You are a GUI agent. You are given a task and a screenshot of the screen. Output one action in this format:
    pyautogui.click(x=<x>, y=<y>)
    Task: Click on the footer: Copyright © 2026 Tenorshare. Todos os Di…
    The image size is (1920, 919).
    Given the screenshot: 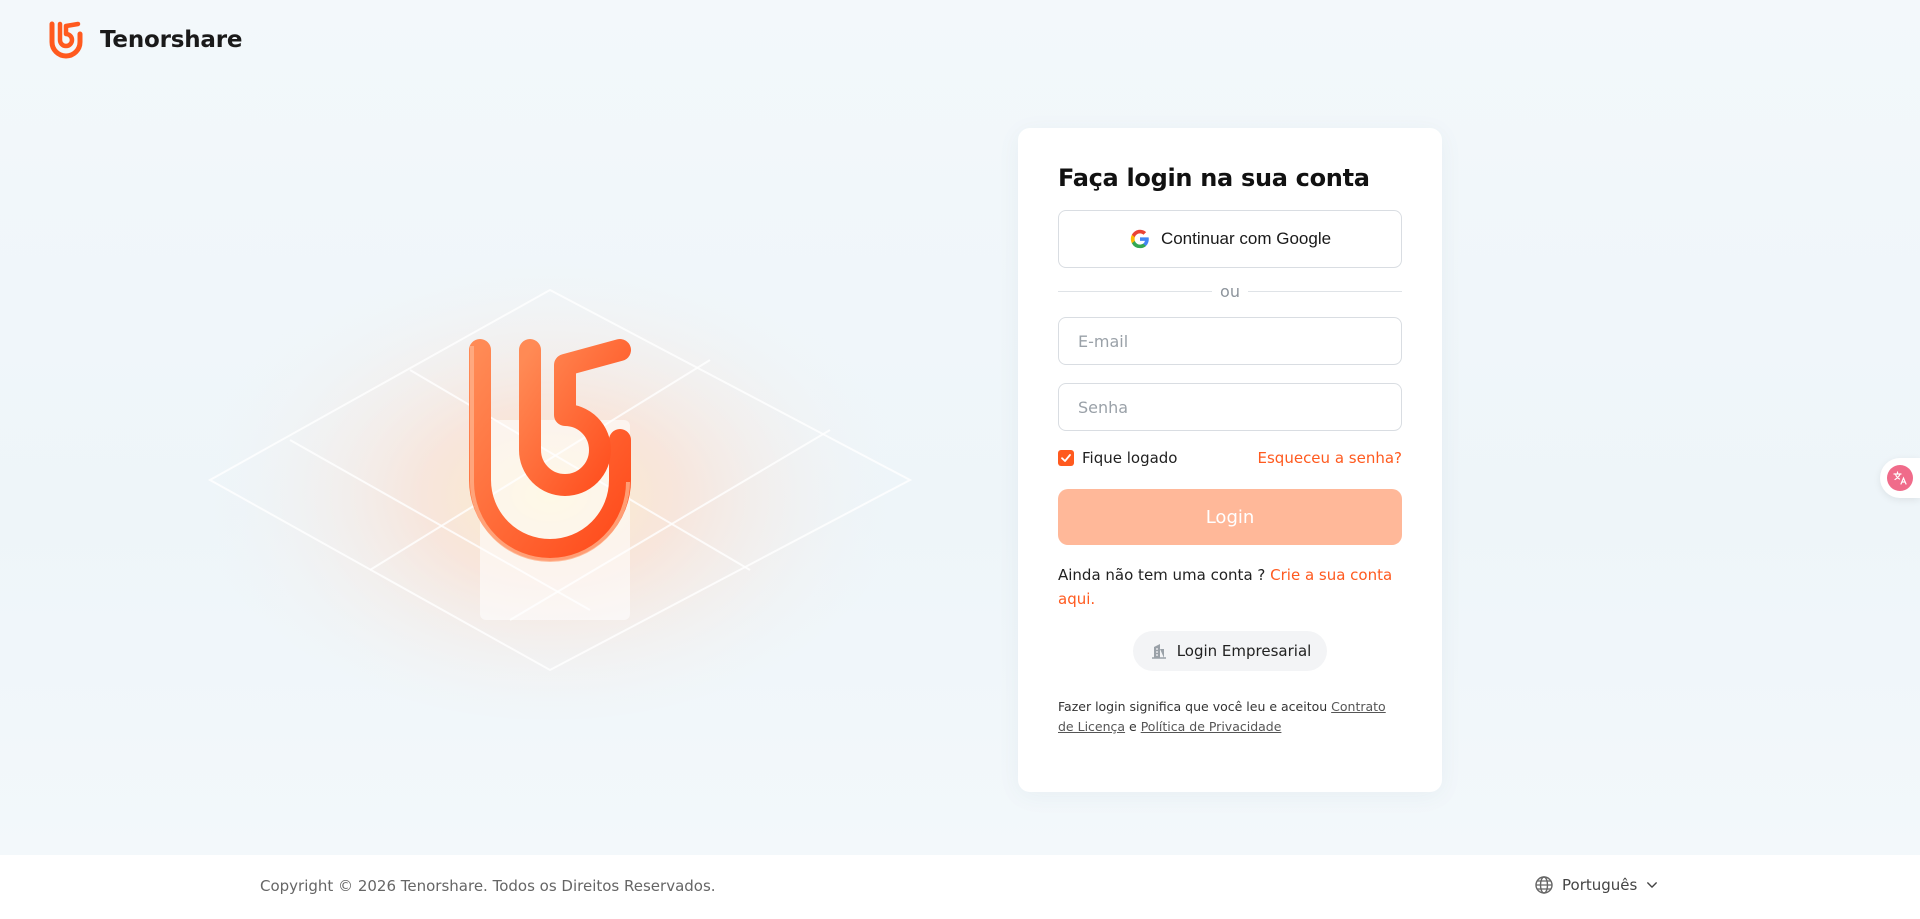 What is the action you would take?
    pyautogui.click(x=960, y=887)
    